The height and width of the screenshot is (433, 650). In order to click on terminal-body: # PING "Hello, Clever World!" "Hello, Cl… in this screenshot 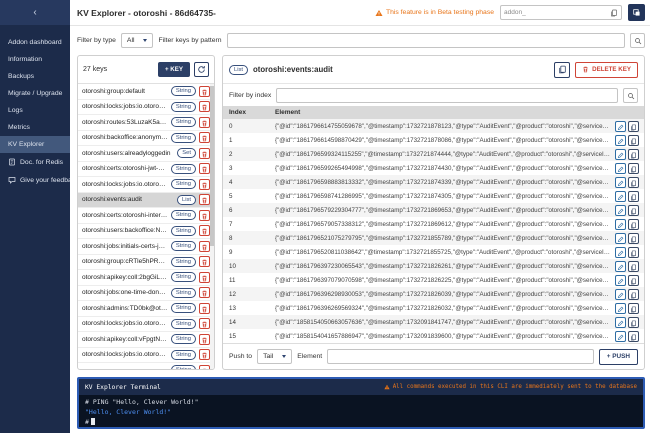, I will do `click(361, 411)`.